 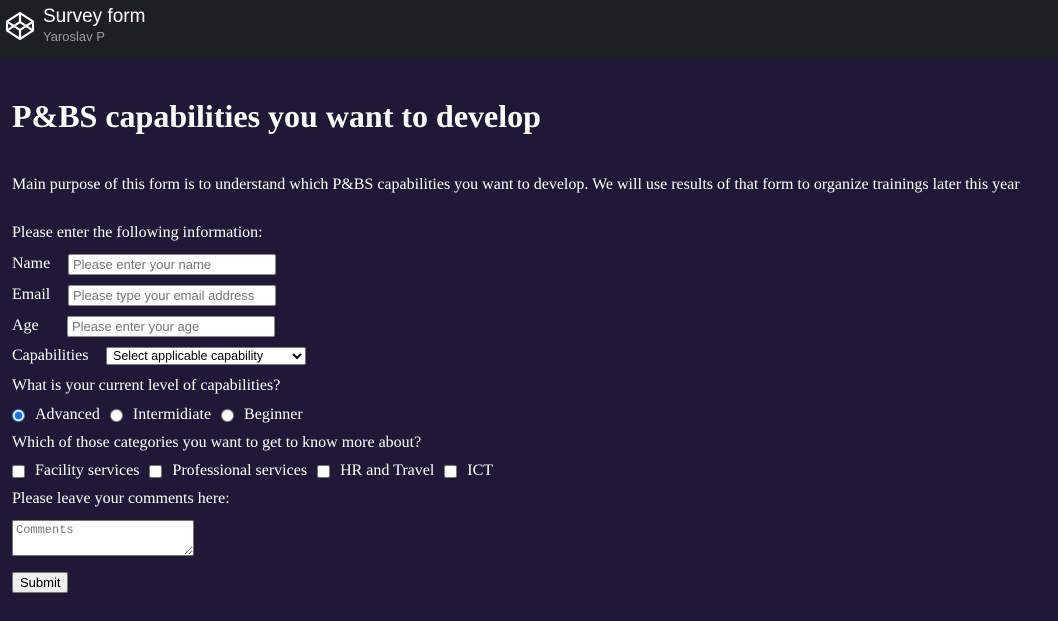 I want to click on level-label-intermidiate: Intermidiate, so click(x=172, y=415).